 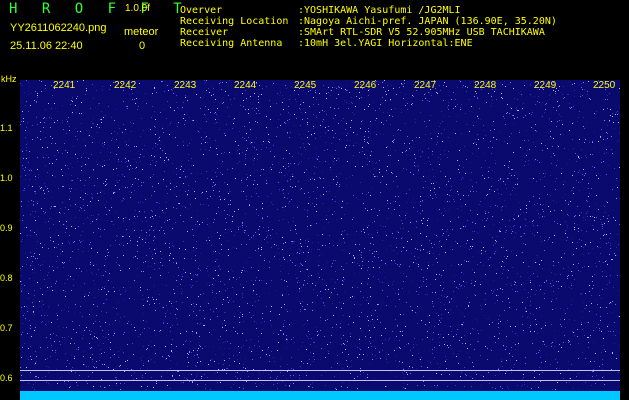 I want to click on info-row-observer: Overver :YOSHIKAWA Yasufumi /JG2MLI, so click(x=368, y=10).